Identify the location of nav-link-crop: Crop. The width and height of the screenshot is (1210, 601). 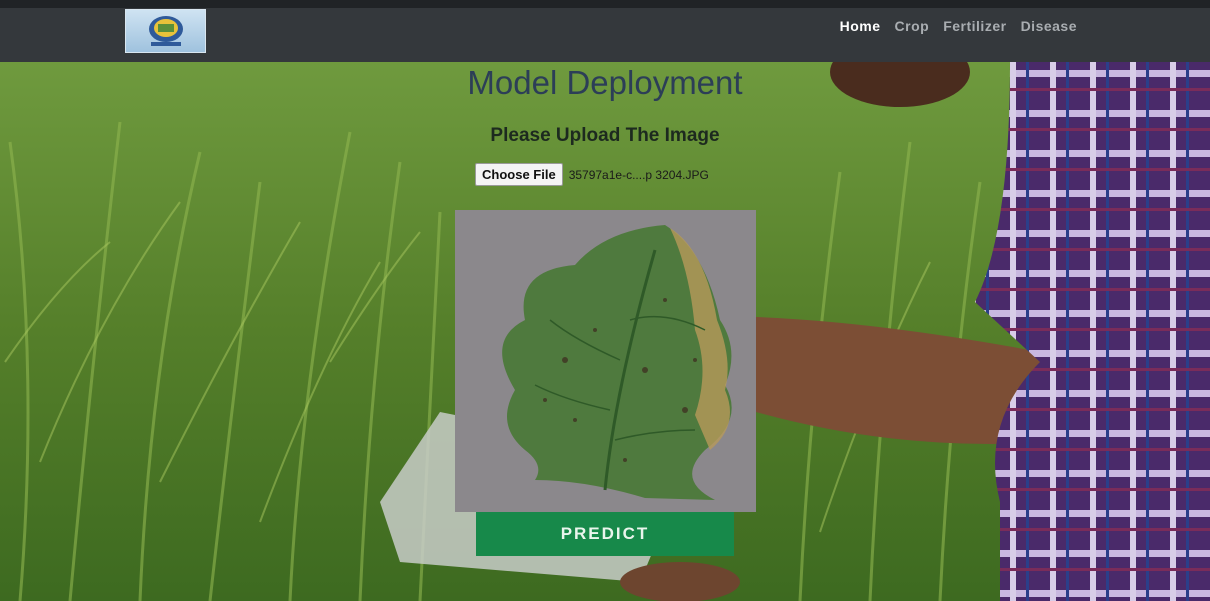
(912, 26).